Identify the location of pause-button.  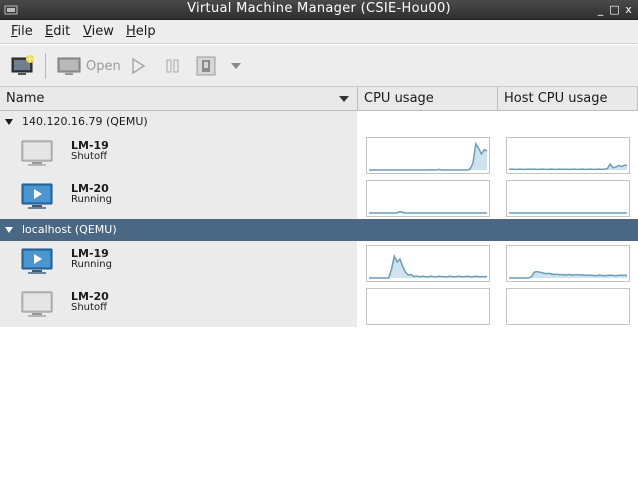
(173, 66).